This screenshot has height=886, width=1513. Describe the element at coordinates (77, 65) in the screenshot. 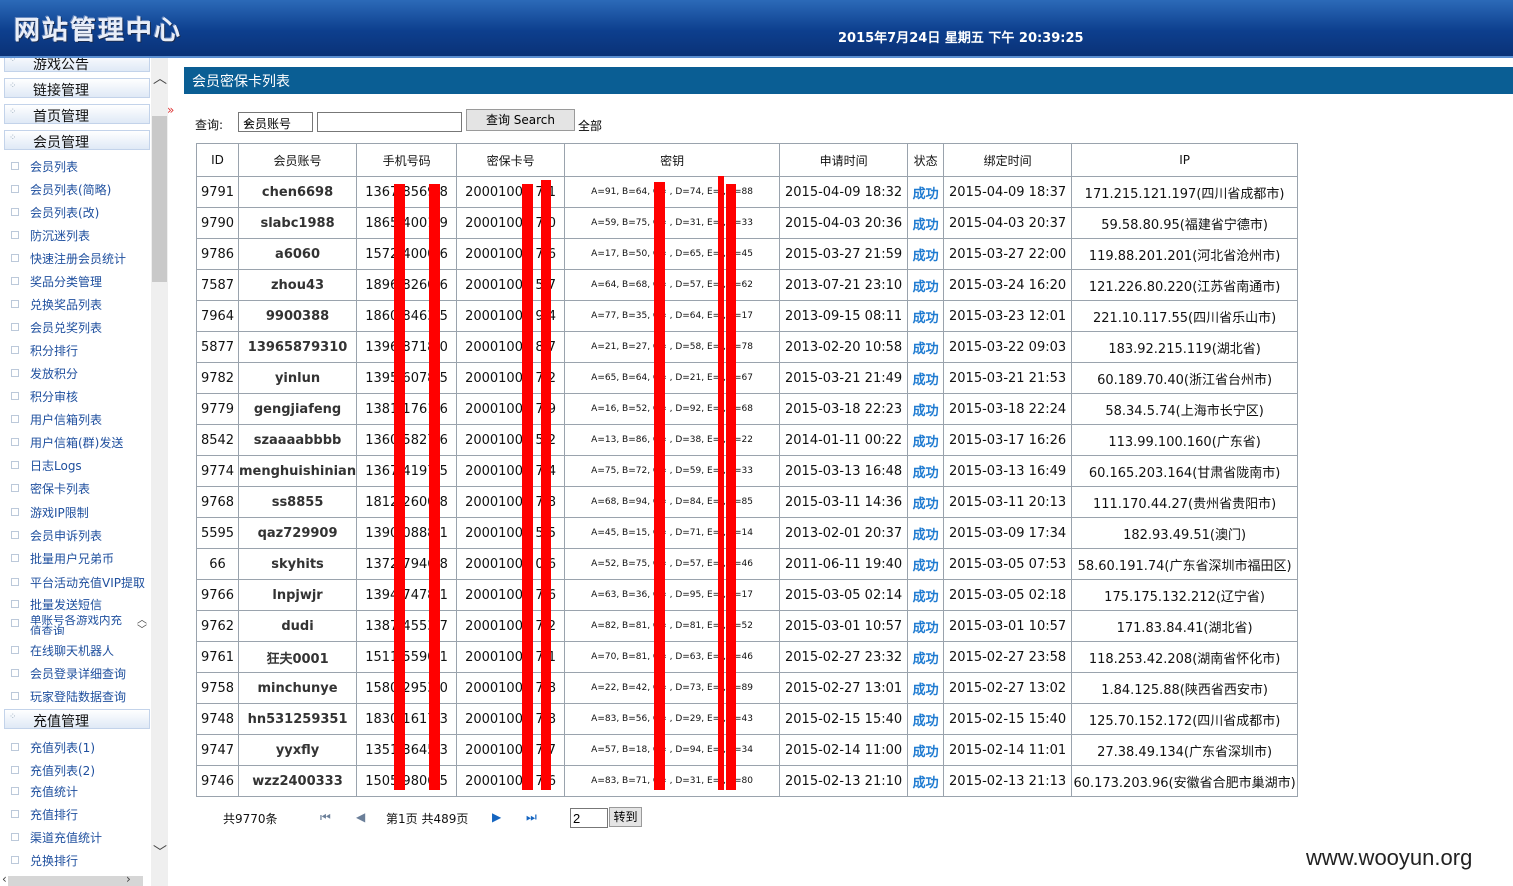

I see `sidebar-section: ⁘ 游戏公告` at that location.